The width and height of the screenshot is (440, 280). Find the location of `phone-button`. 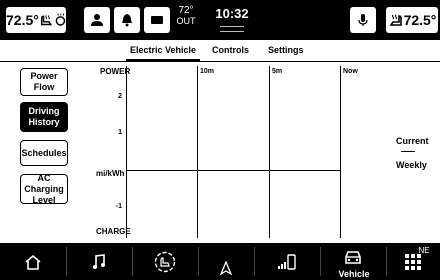

phone-button is located at coordinates (287, 261).